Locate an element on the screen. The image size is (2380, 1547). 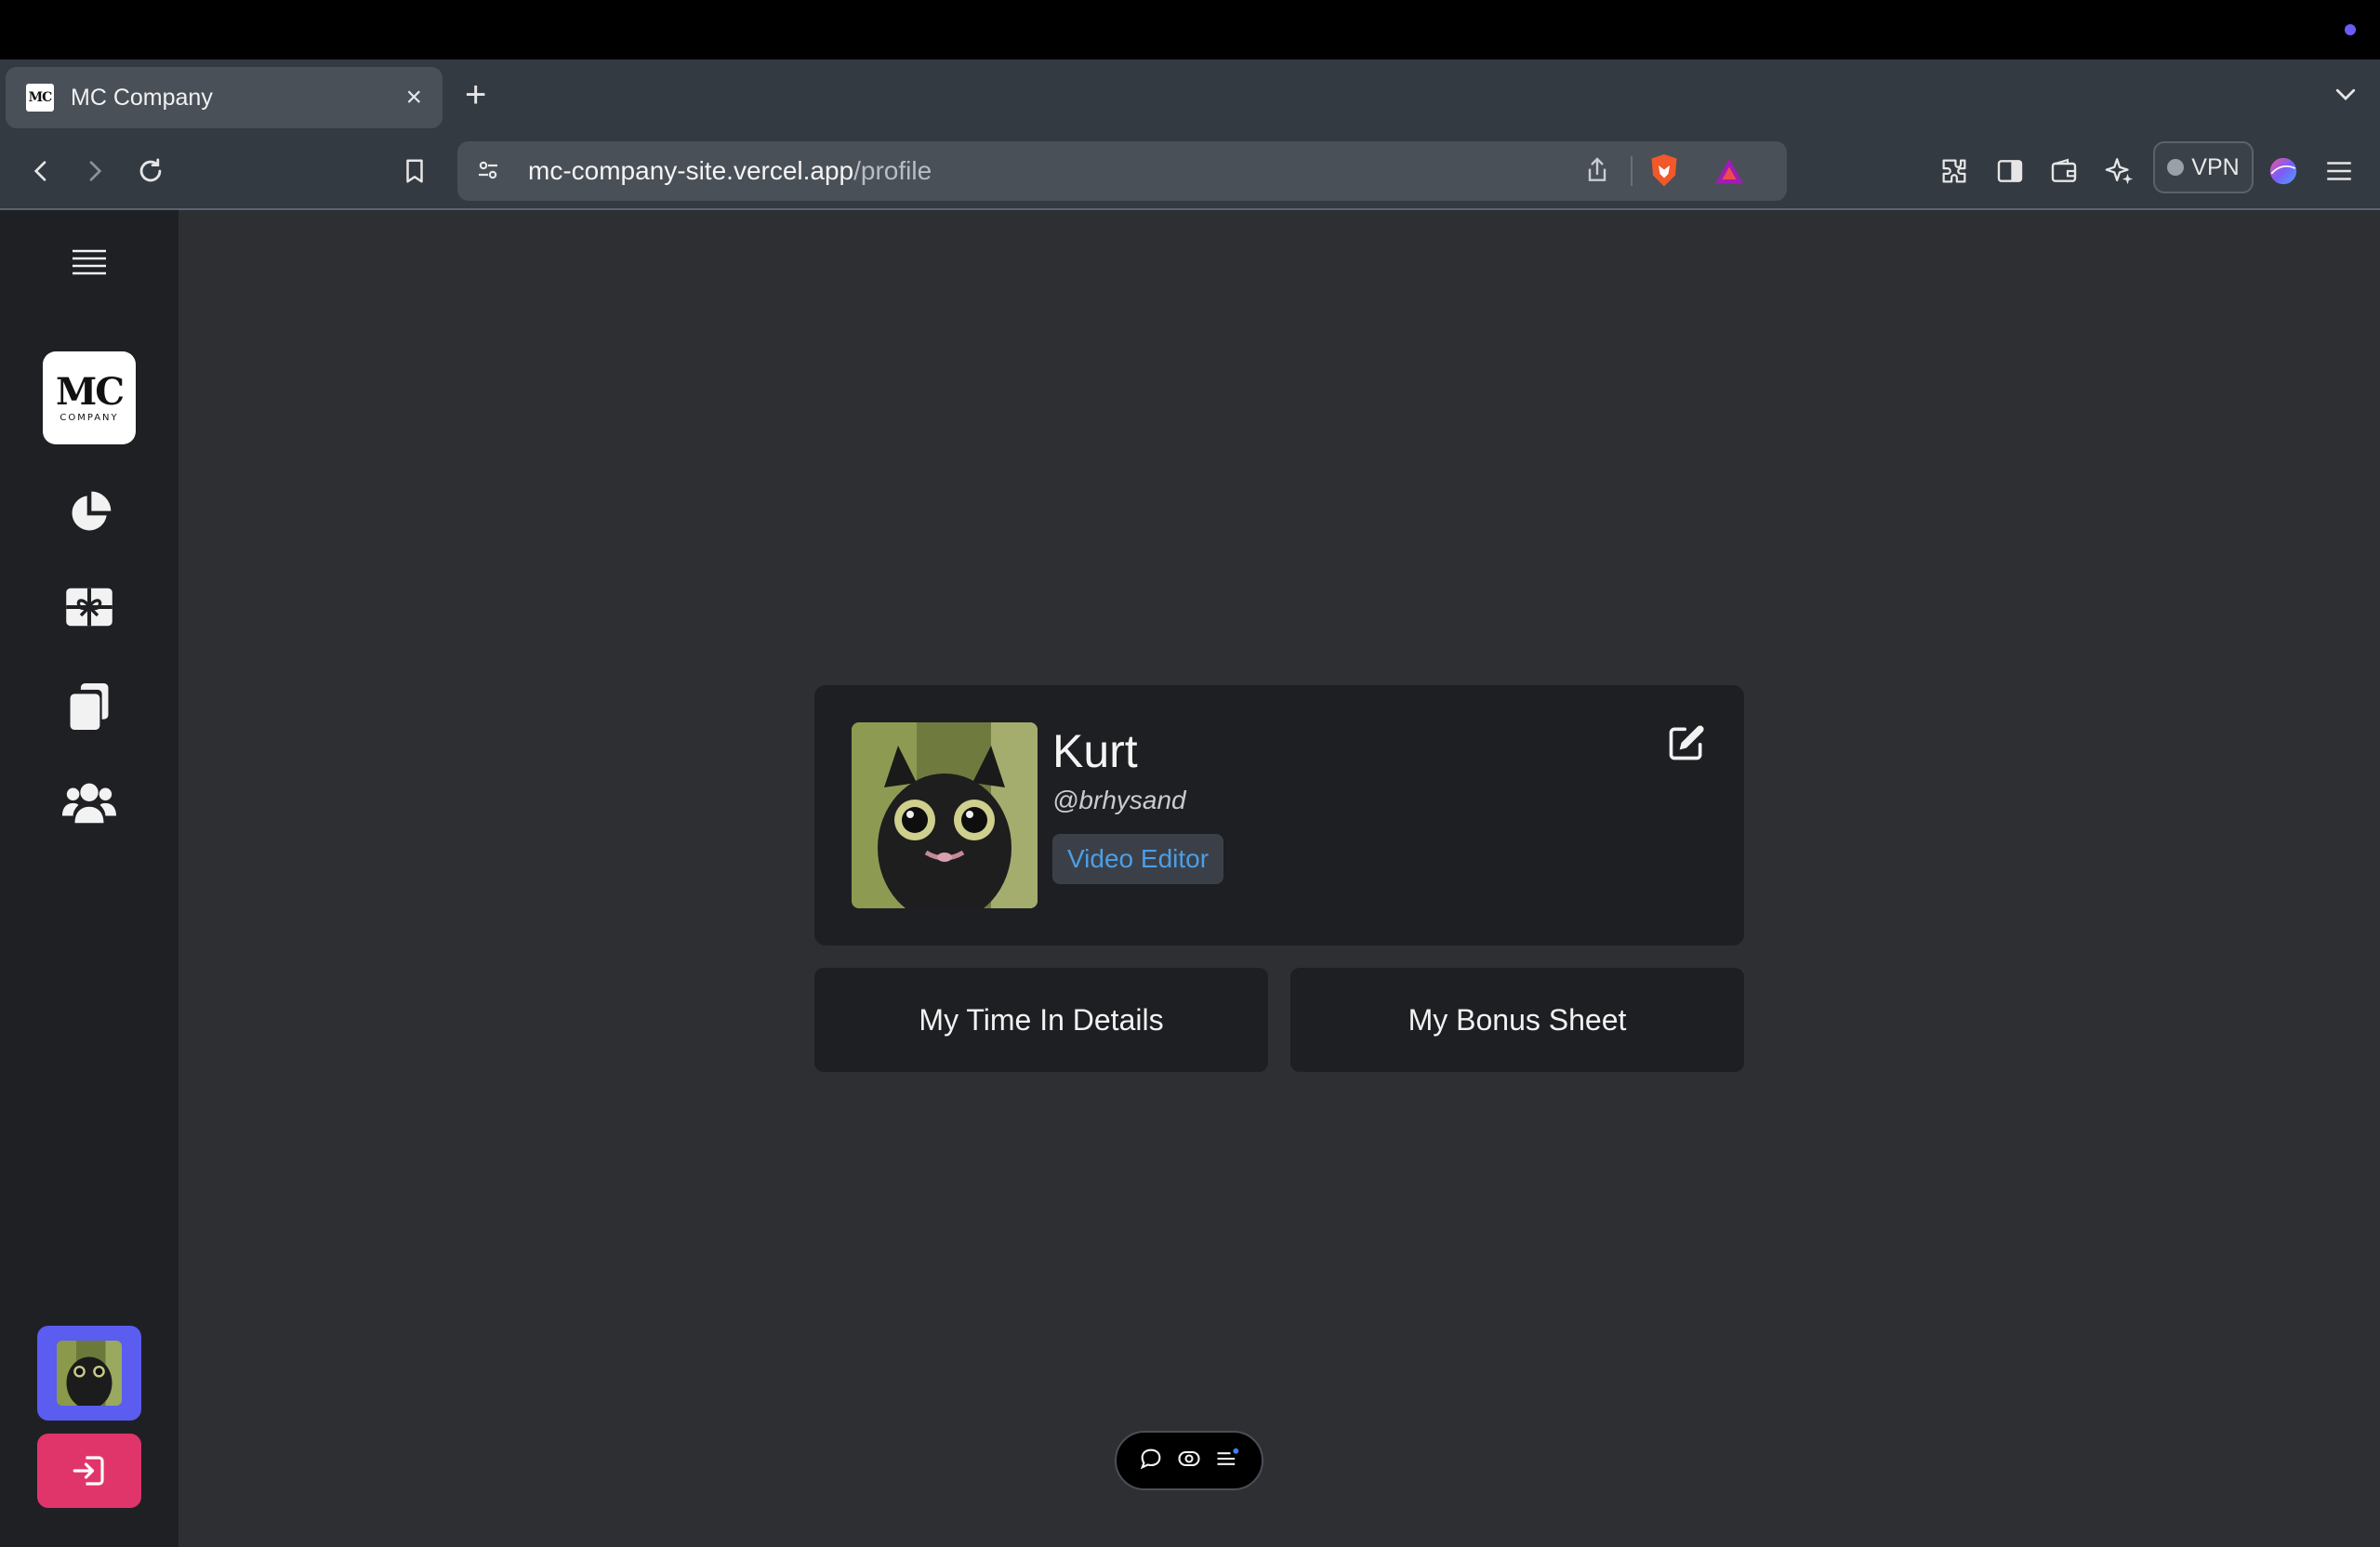
profile-name: Kurt is located at coordinates (1095, 751).